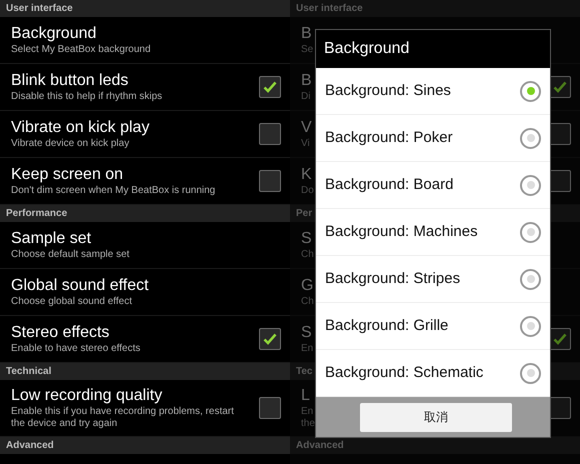 This screenshot has height=464, width=580. What do you see at coordinates (86, 97) in the screenshot?
I see `setting-summary: Disable this to help if rhythm skips` at bounding box center [86, 97].